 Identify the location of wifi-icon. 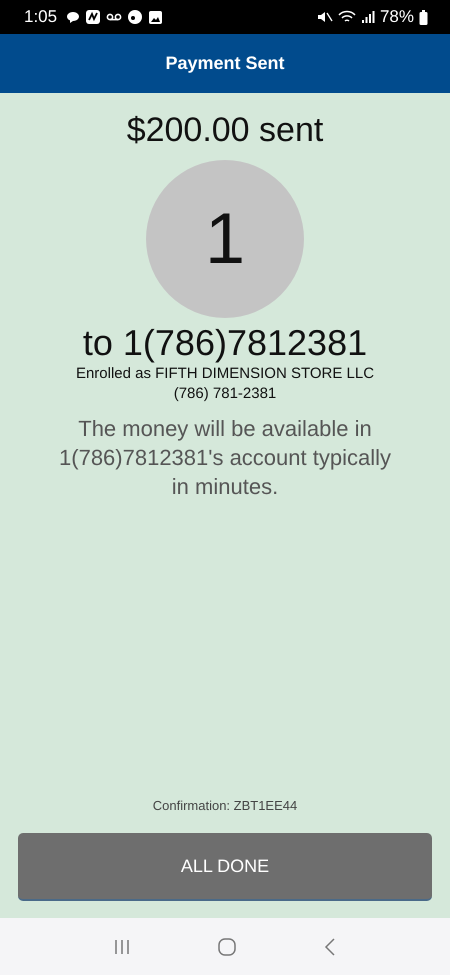
(347, 17).